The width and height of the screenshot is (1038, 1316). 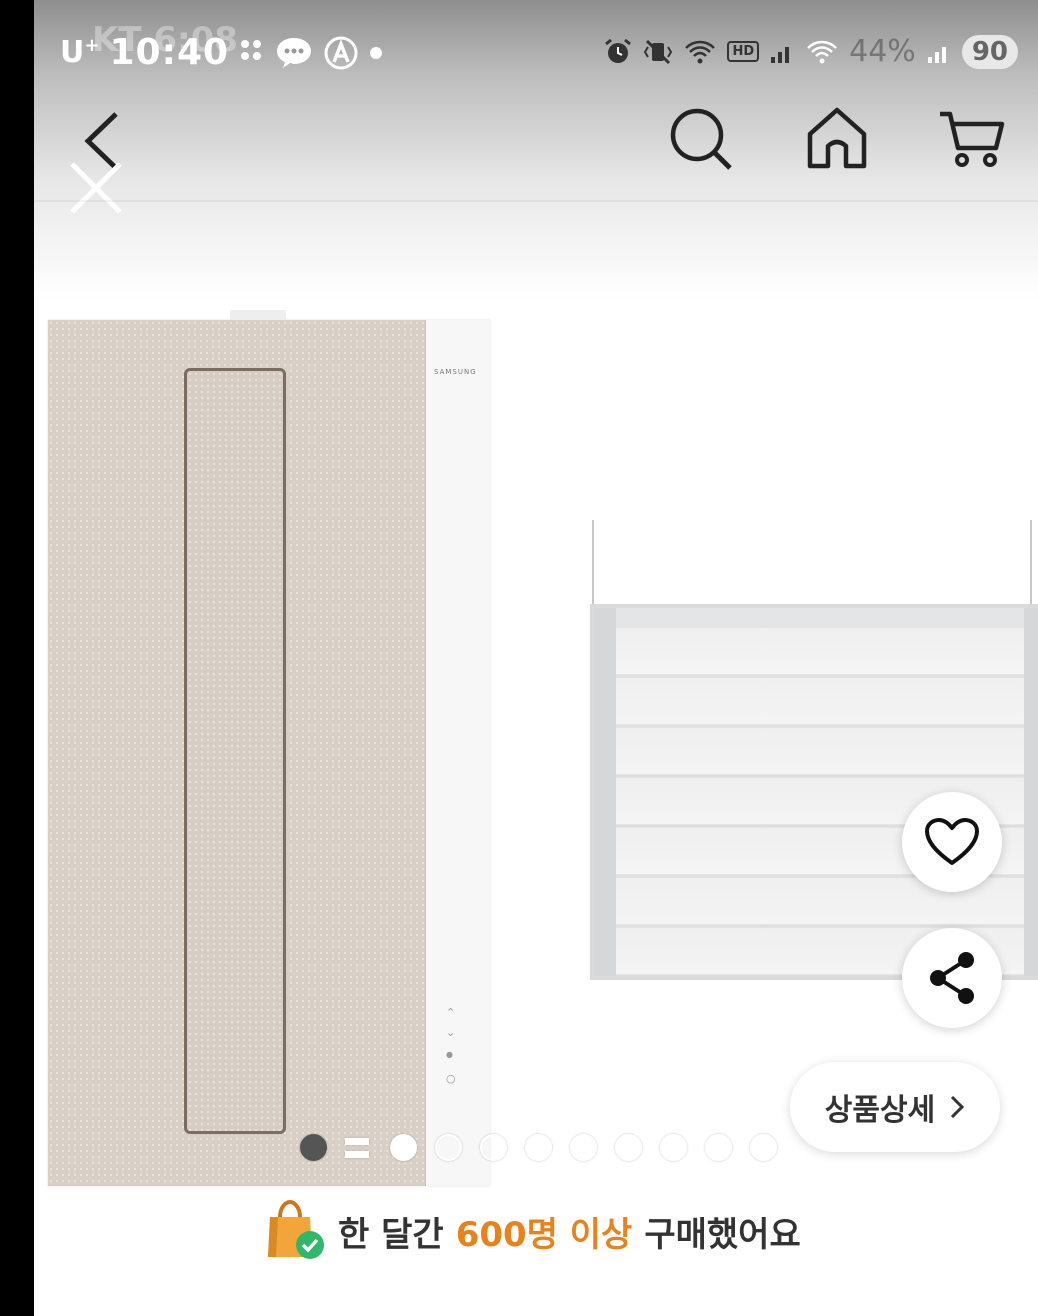 I want to click on home-button, so click(x=837, y=139).